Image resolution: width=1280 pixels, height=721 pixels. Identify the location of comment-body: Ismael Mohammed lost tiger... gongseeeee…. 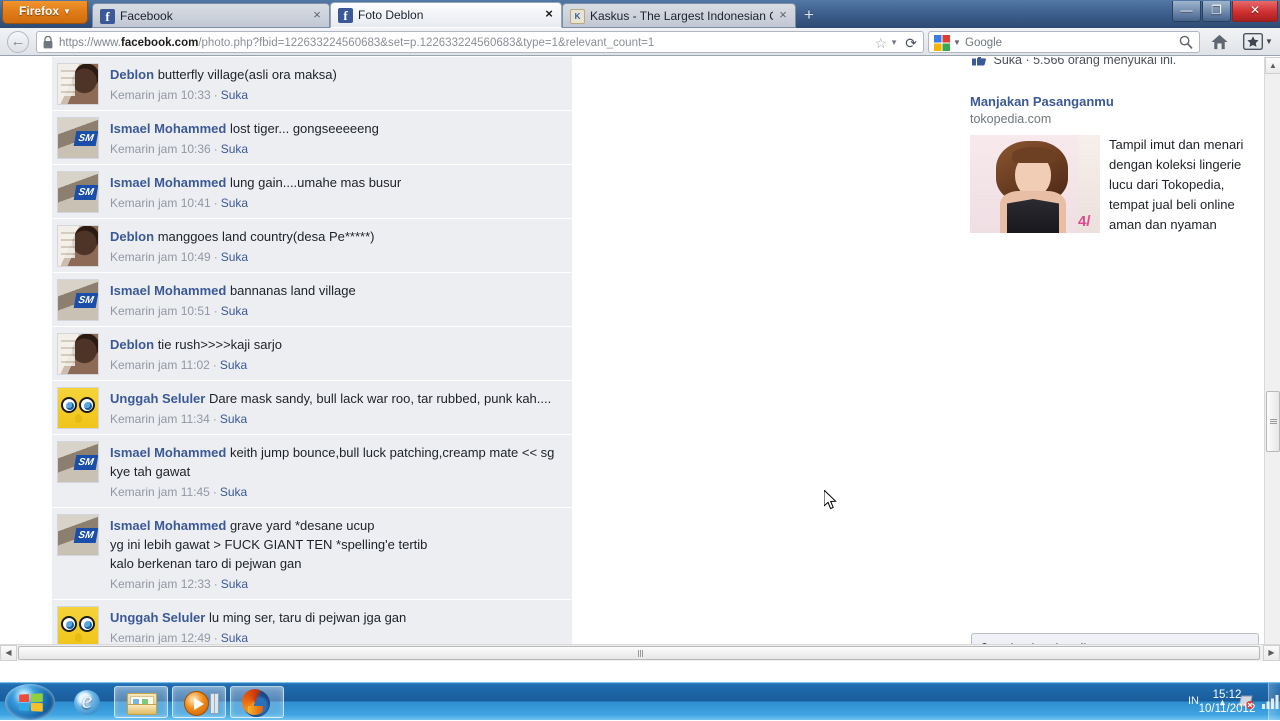
(336, 128).